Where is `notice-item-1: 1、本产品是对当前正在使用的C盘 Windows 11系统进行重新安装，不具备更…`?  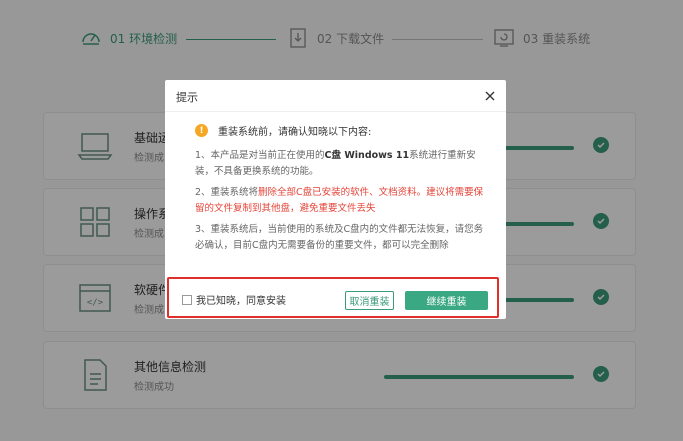 notice-item-1: 1、本产品是对当前正在使用的C盘 Windows 11系统进行重新安装，不具备更… is located at coordinates (340, 164).